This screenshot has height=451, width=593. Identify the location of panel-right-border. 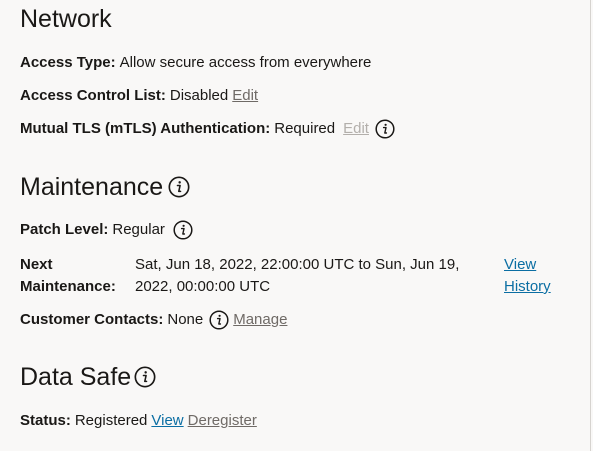
(590, 225).